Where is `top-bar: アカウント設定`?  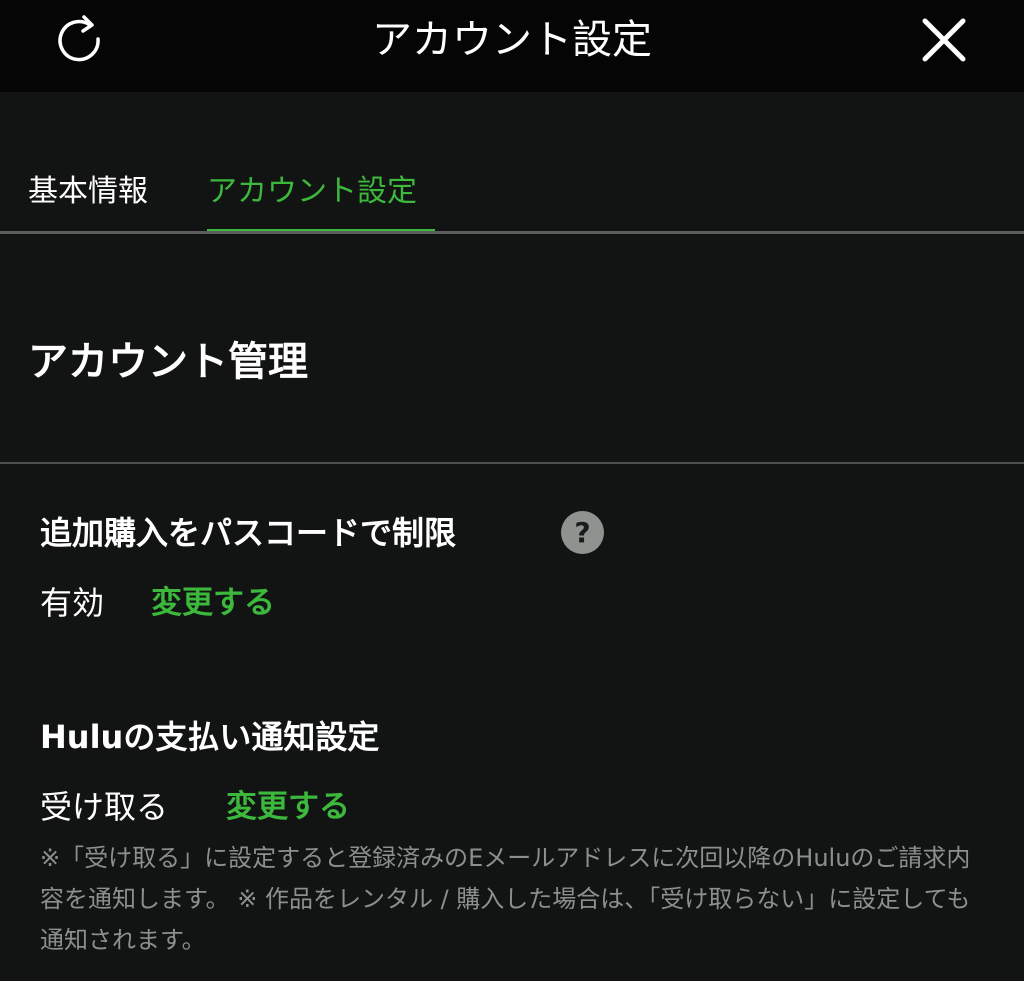 top-bar: アカウント設定 is located at coordinates (512, 46).